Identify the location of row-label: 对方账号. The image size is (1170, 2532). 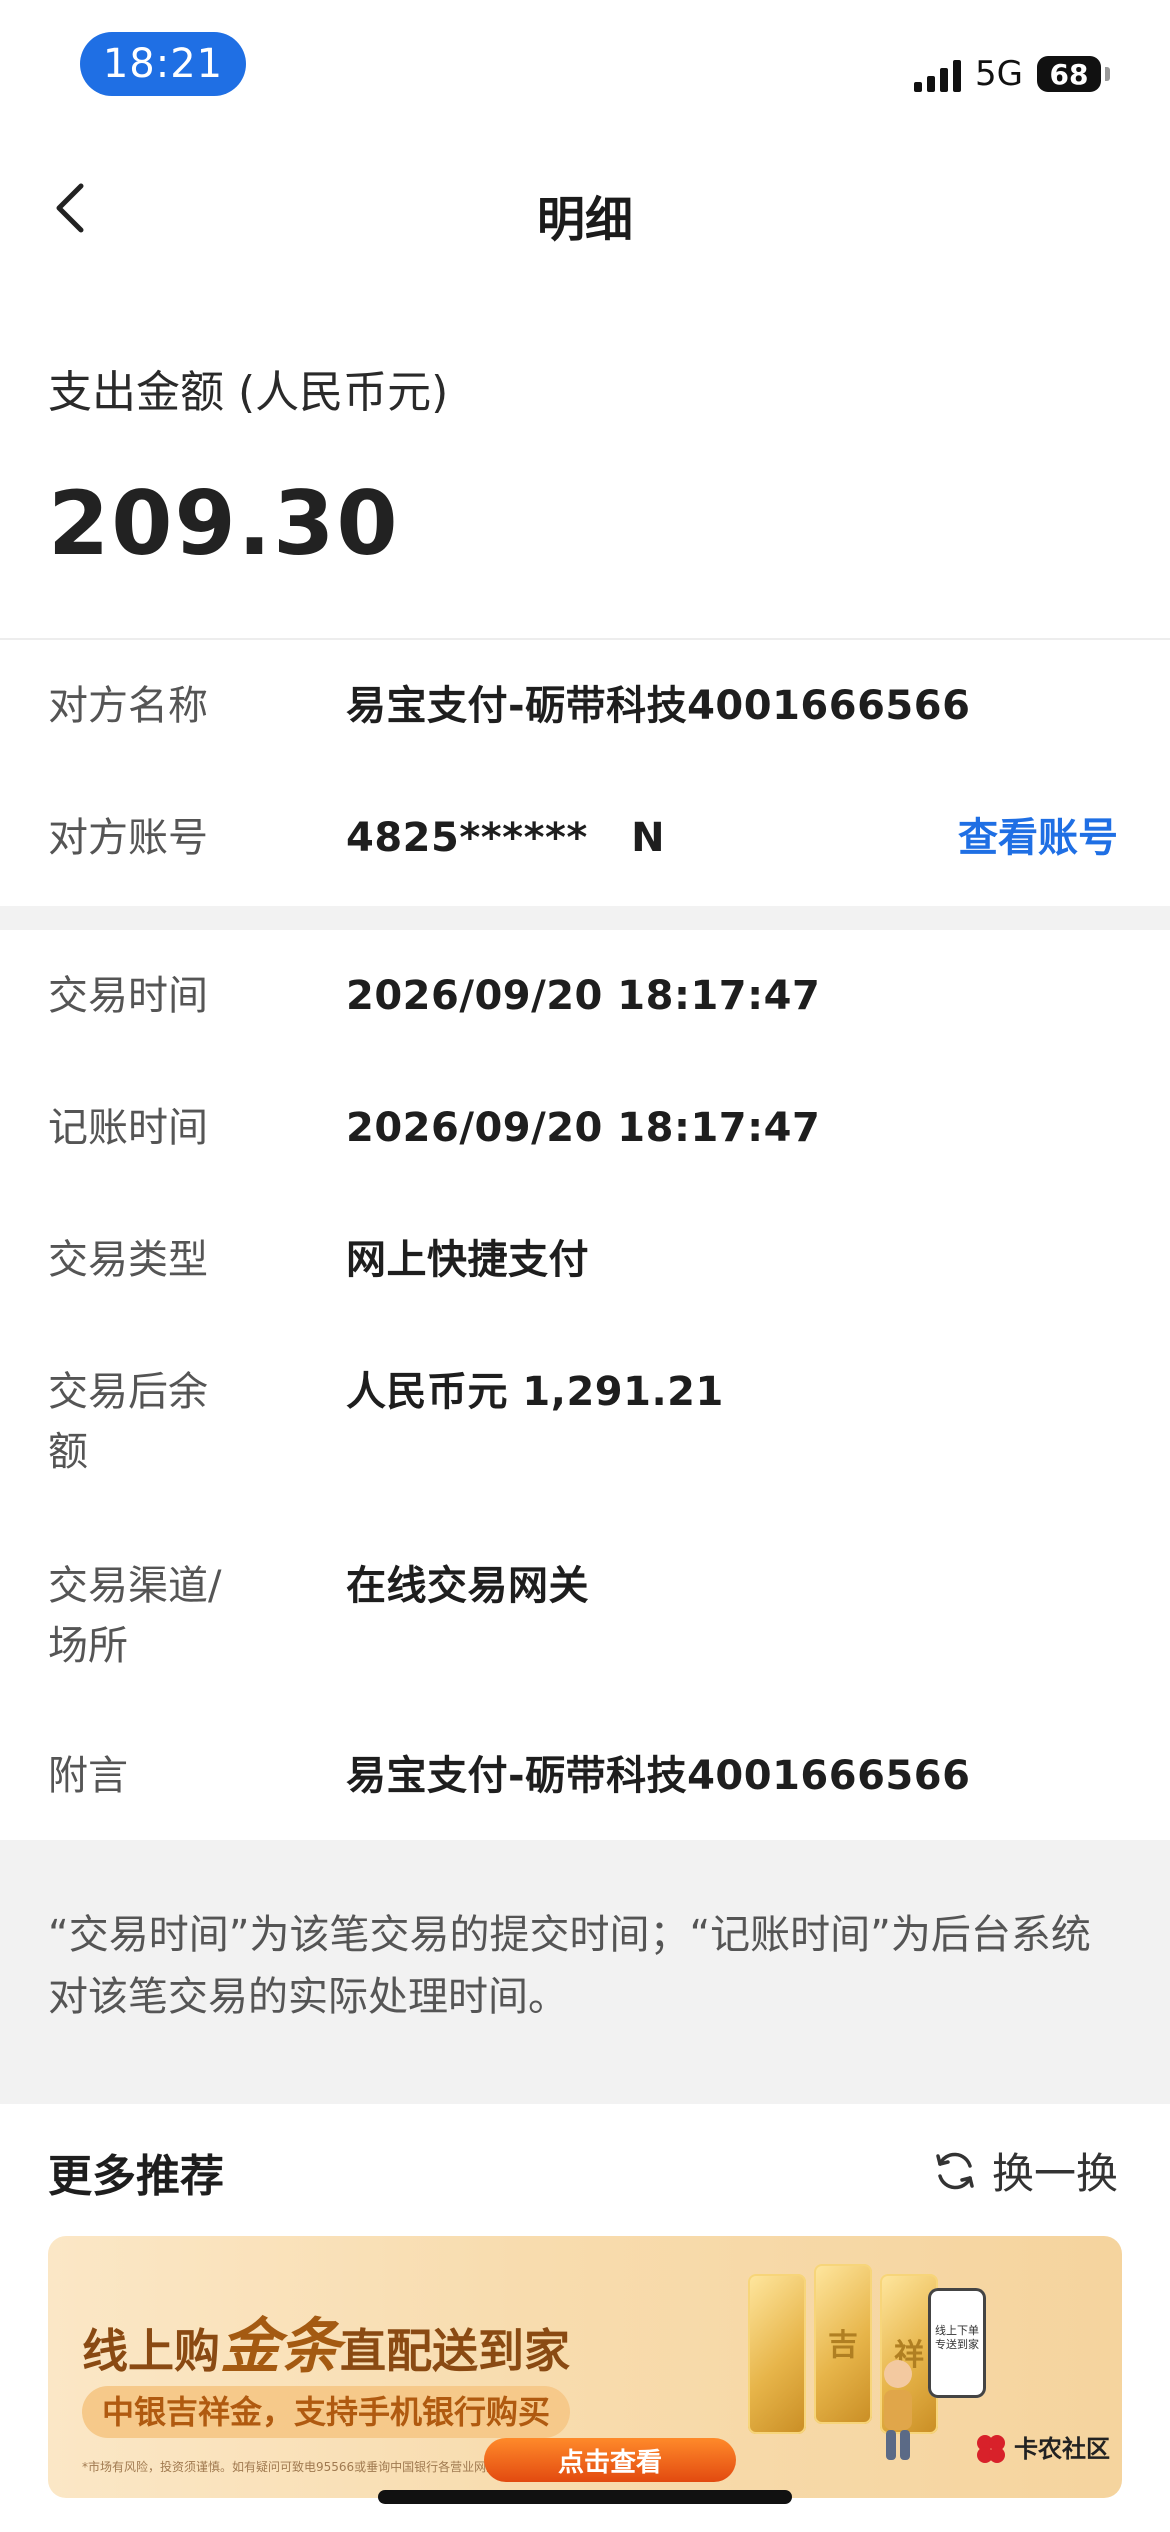
(128, 838).